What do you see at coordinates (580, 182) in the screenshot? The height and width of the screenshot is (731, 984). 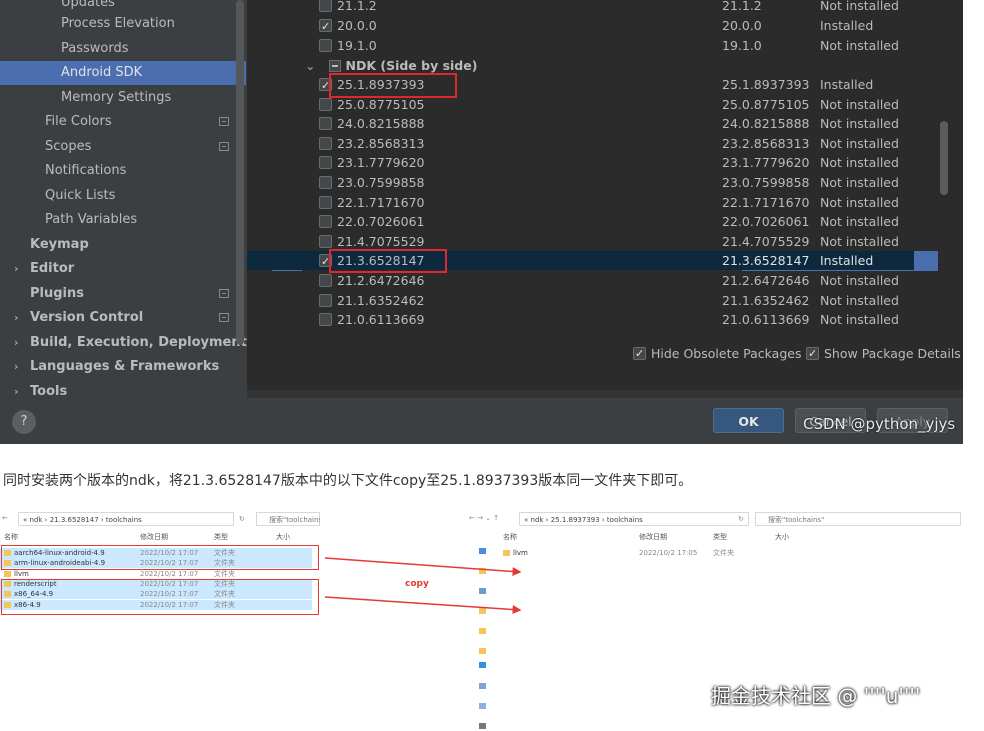 I see `table-row: 23.0.7599858 23.0.7599858 Not installed` at bounding box center [580, 182].